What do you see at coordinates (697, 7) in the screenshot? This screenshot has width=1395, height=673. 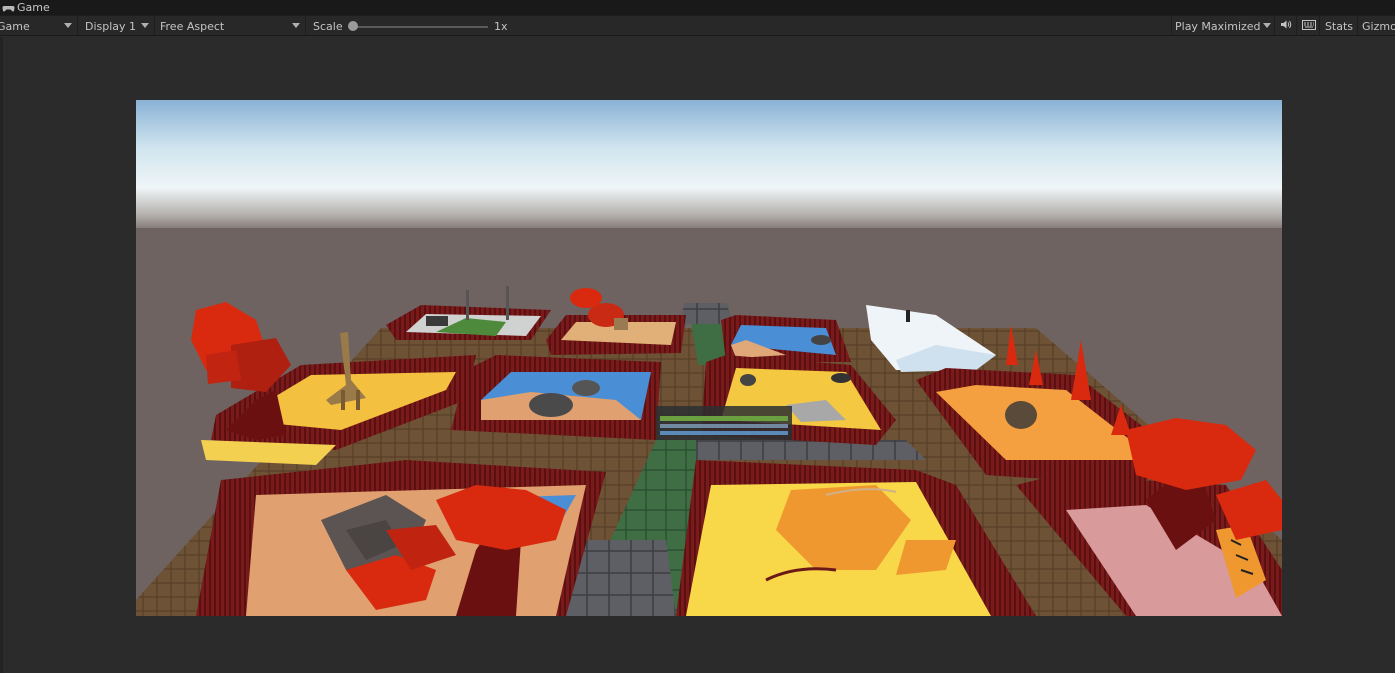 I see `editor-tab-bar: Game` at bounding box center [697, 7].